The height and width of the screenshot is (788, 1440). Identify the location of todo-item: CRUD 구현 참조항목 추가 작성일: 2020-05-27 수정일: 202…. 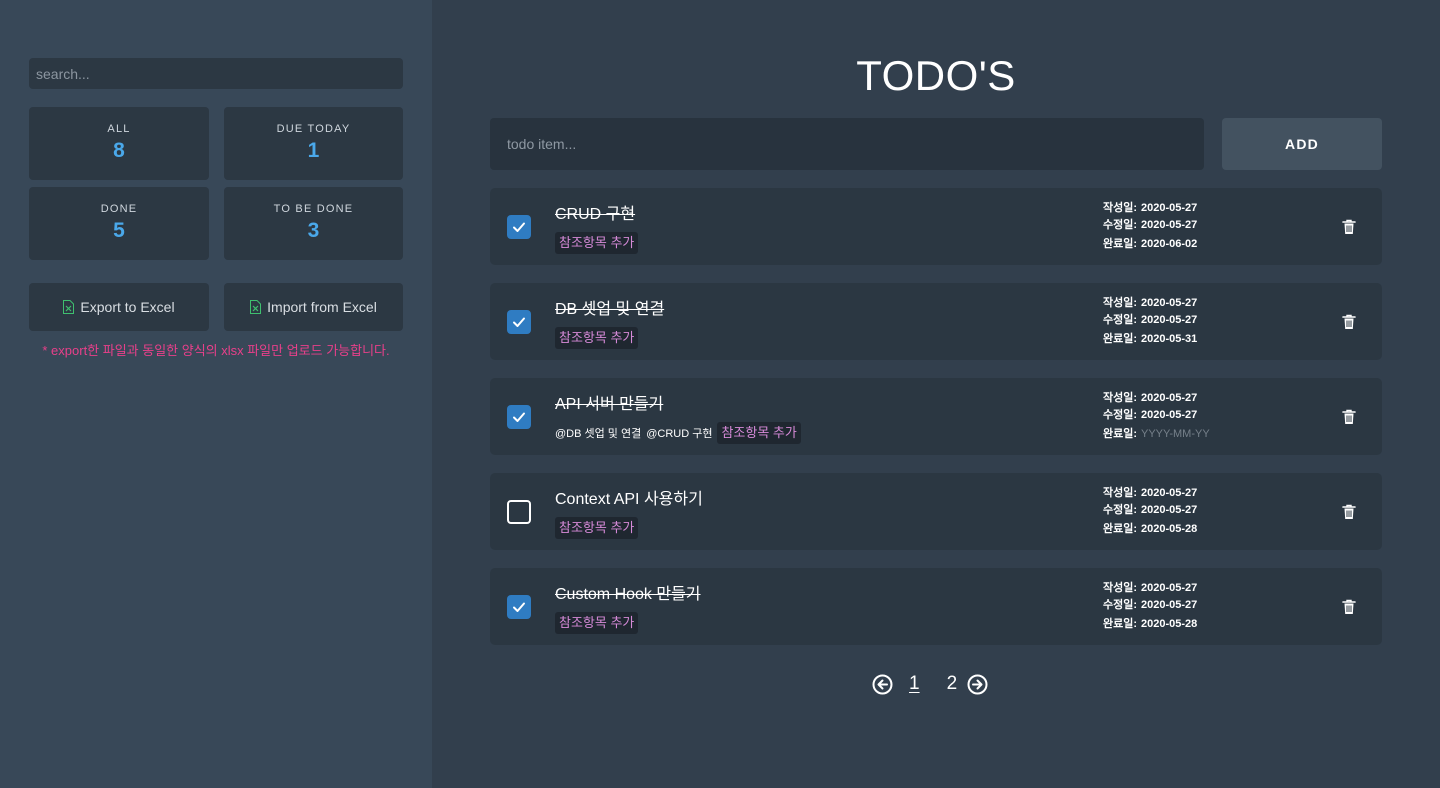
(936, 226).